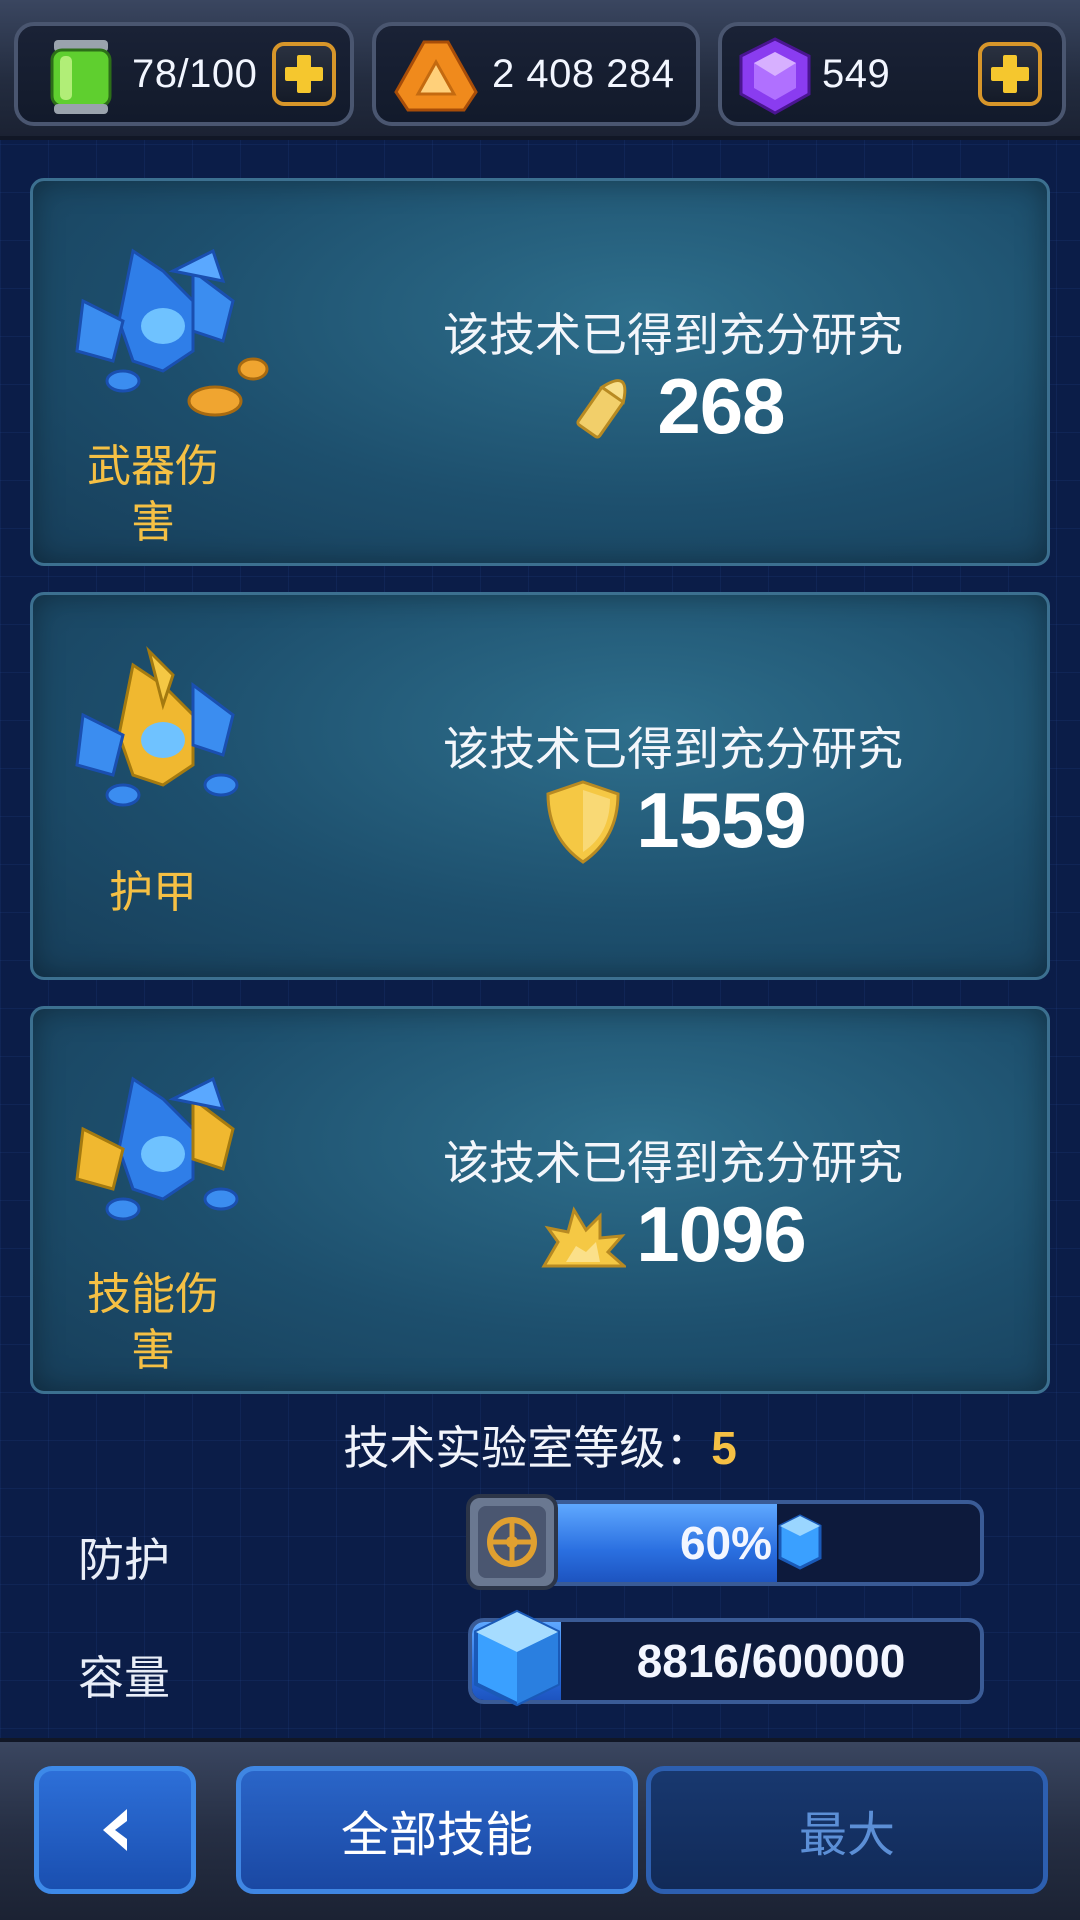 This screenshot has height=1920, width=1080. What do you see at coordinates (512, 1542) in the screenshot?
I see `vault-safe-icon` at bounding box center [512, 1542].